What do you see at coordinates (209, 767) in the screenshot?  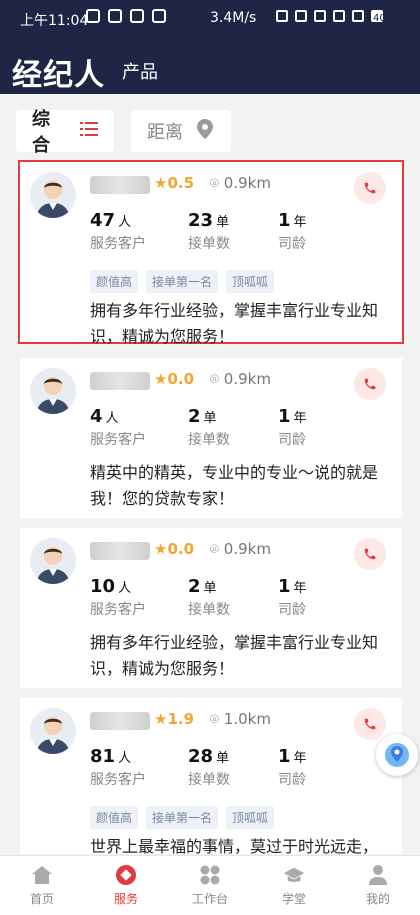 I see `stat-orders: 28 单接单数` at bounding box center [209, 767].